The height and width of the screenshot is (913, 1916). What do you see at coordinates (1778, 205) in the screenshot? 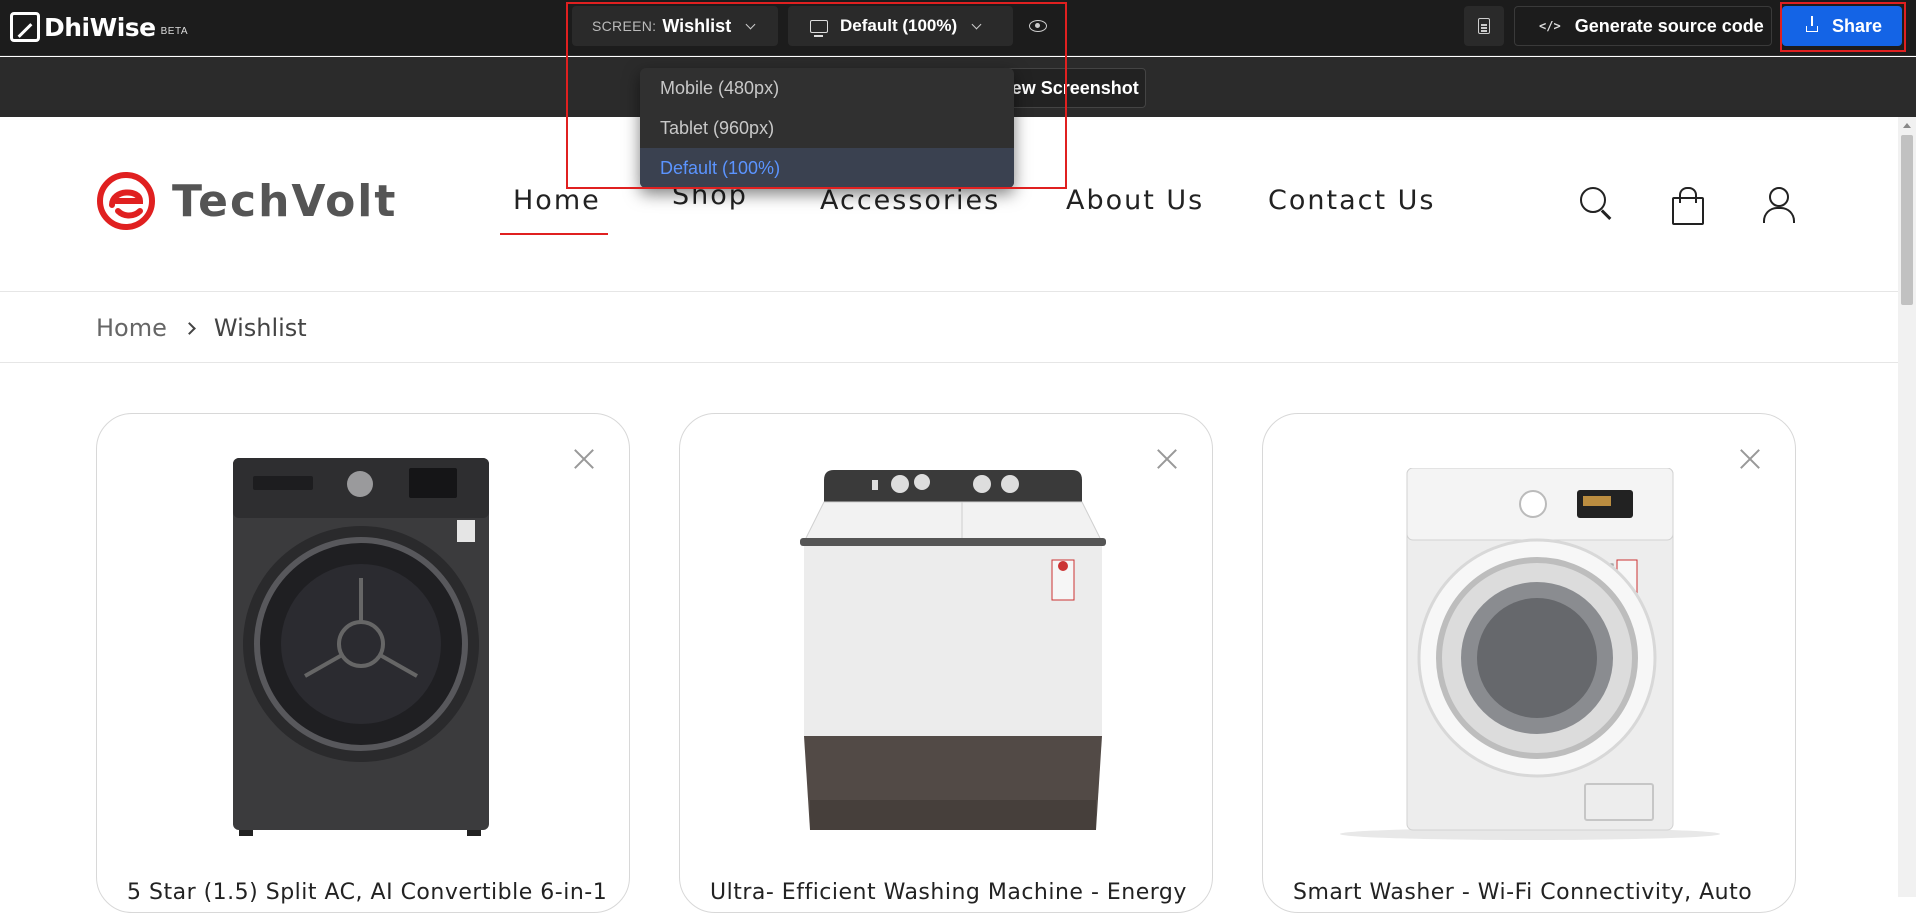
I see `user-icon` at bounding box center [1778, 205].